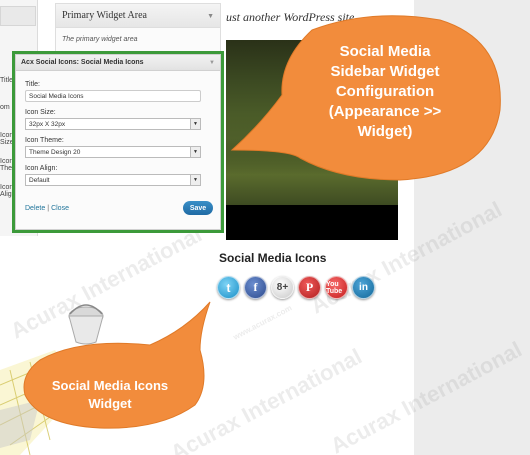 Image resolution: width=530 pixels, height=455 pixels. I want to click on save-button: Save, so click(198, 208).